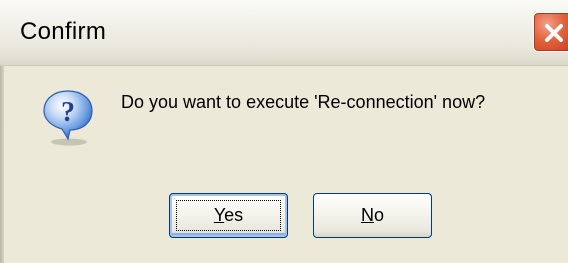  I want to click on no-button-label: No, so click(372, 215).